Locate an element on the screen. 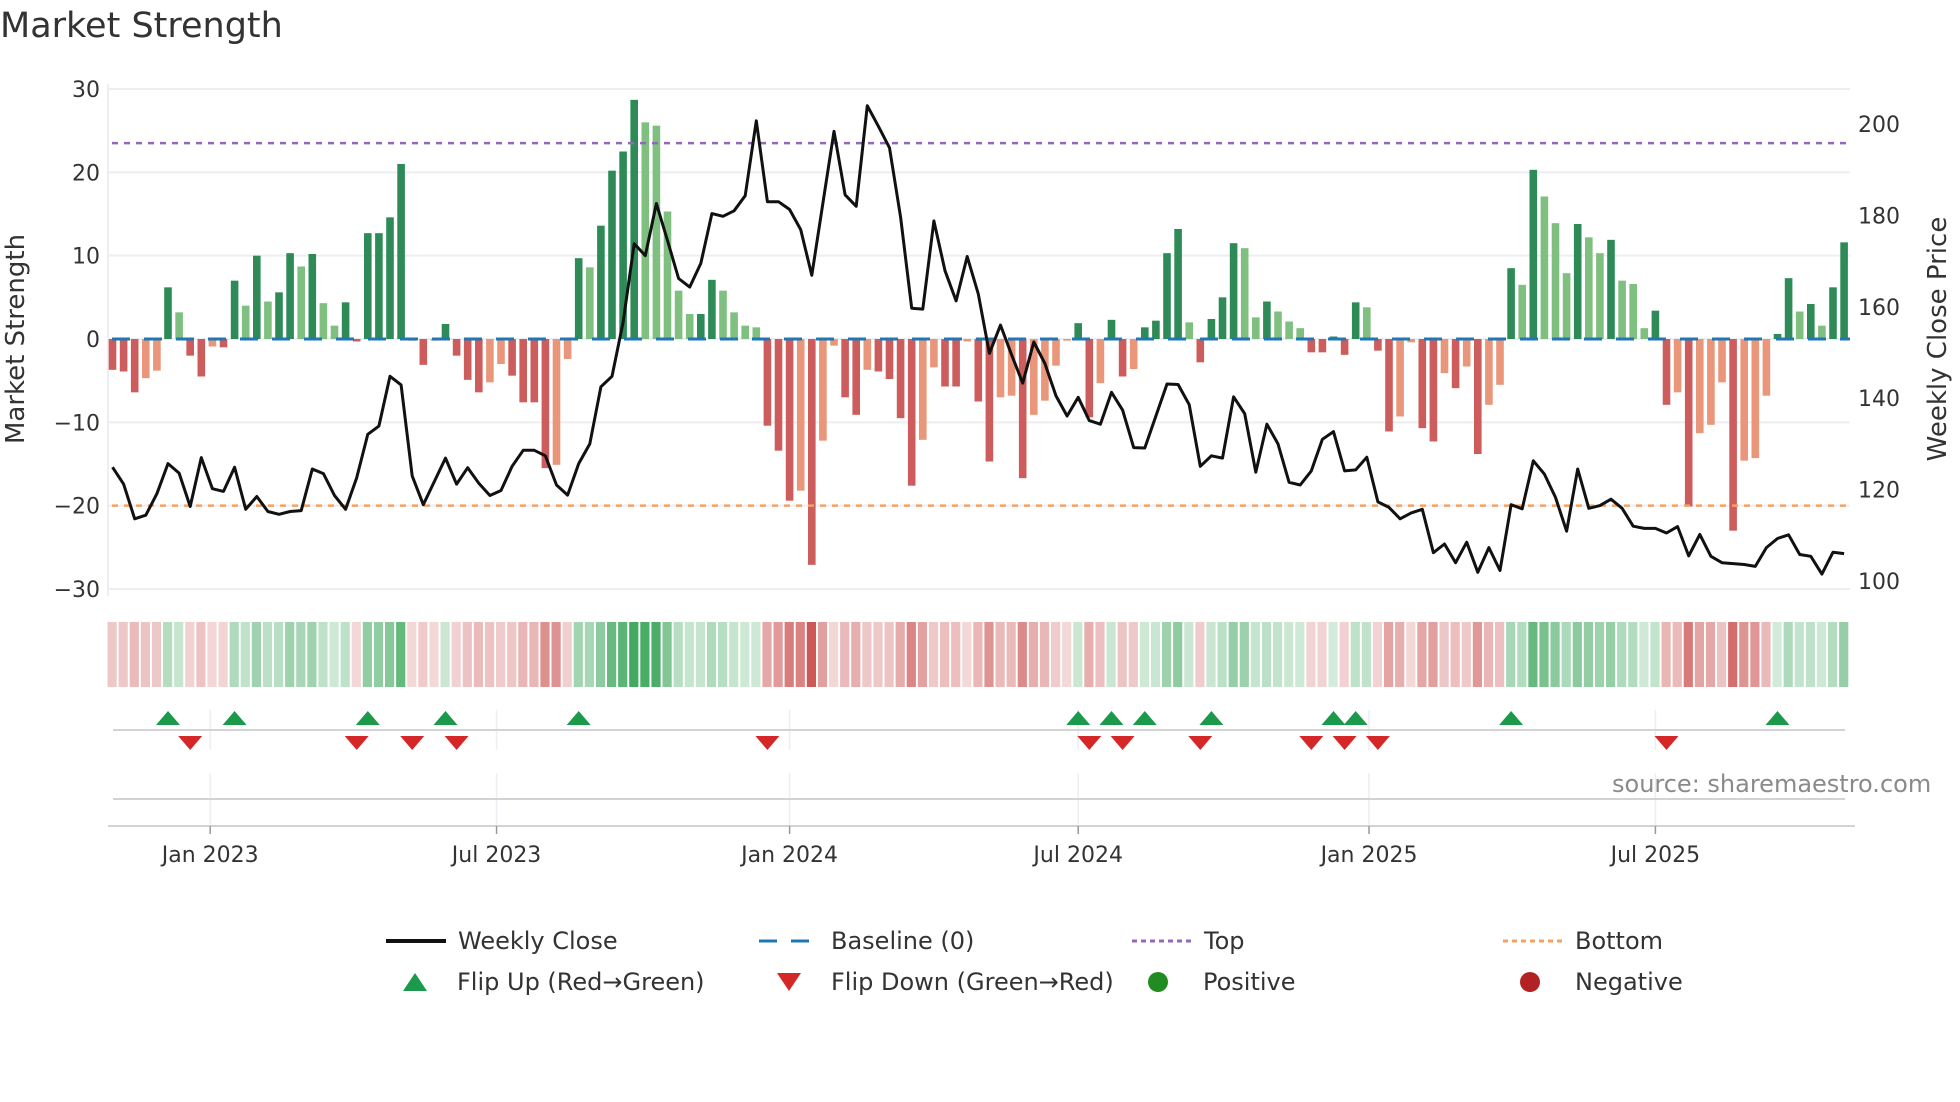  y-tick-label: −20 is located at coordinates (77, 507).